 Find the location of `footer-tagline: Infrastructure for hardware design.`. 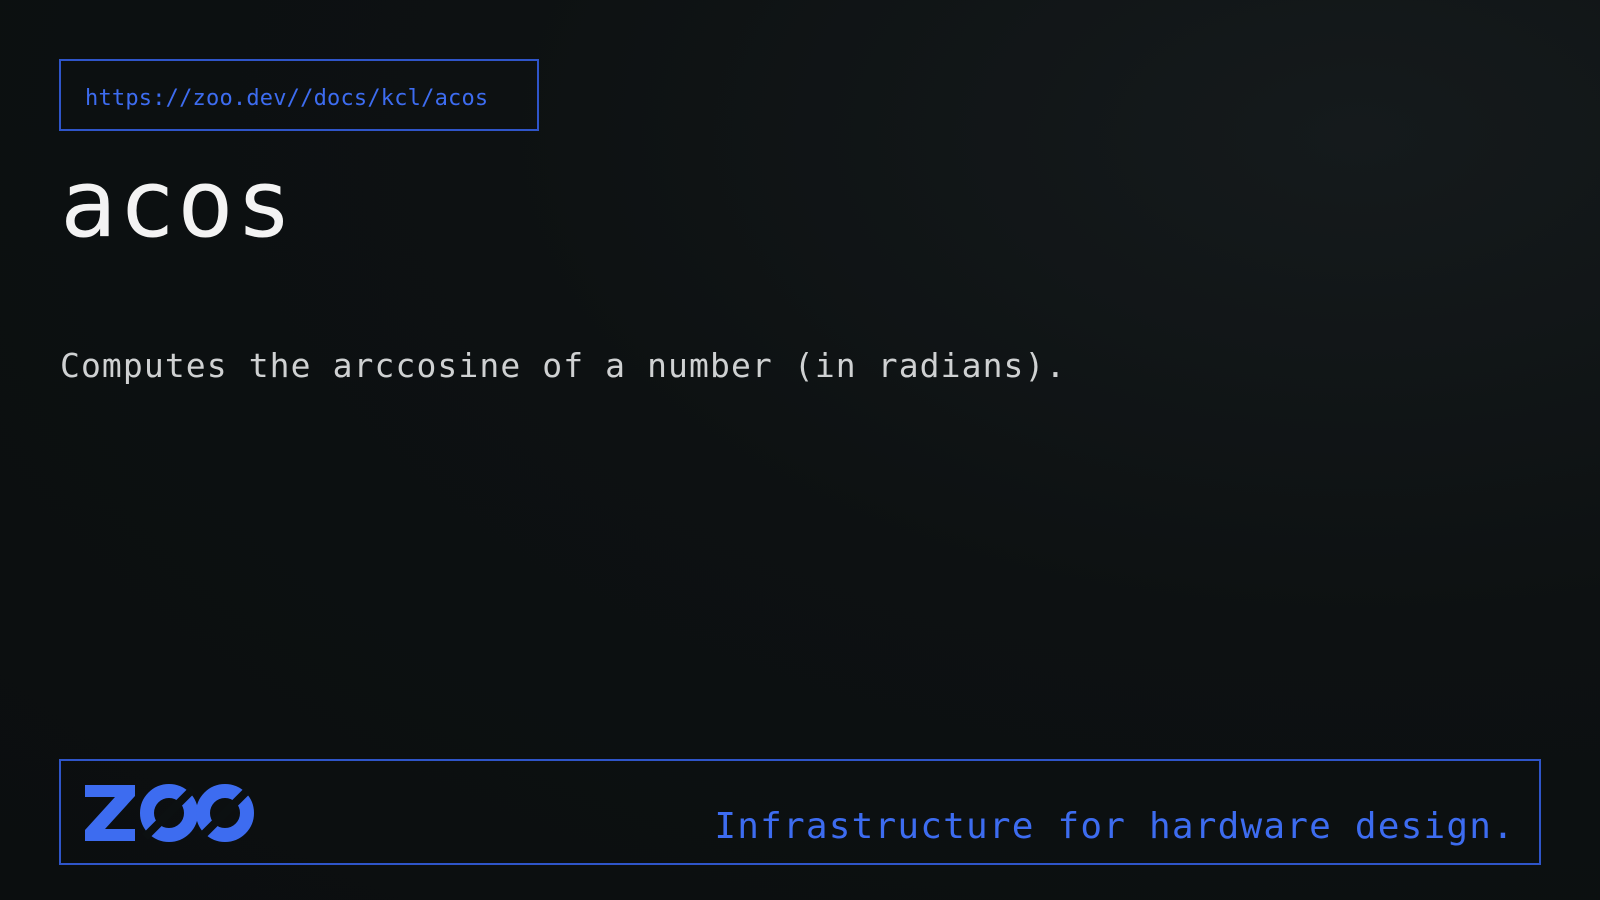

footer-tagline: Infrastructure for hardware design. is located at coordinates (1114, 826).